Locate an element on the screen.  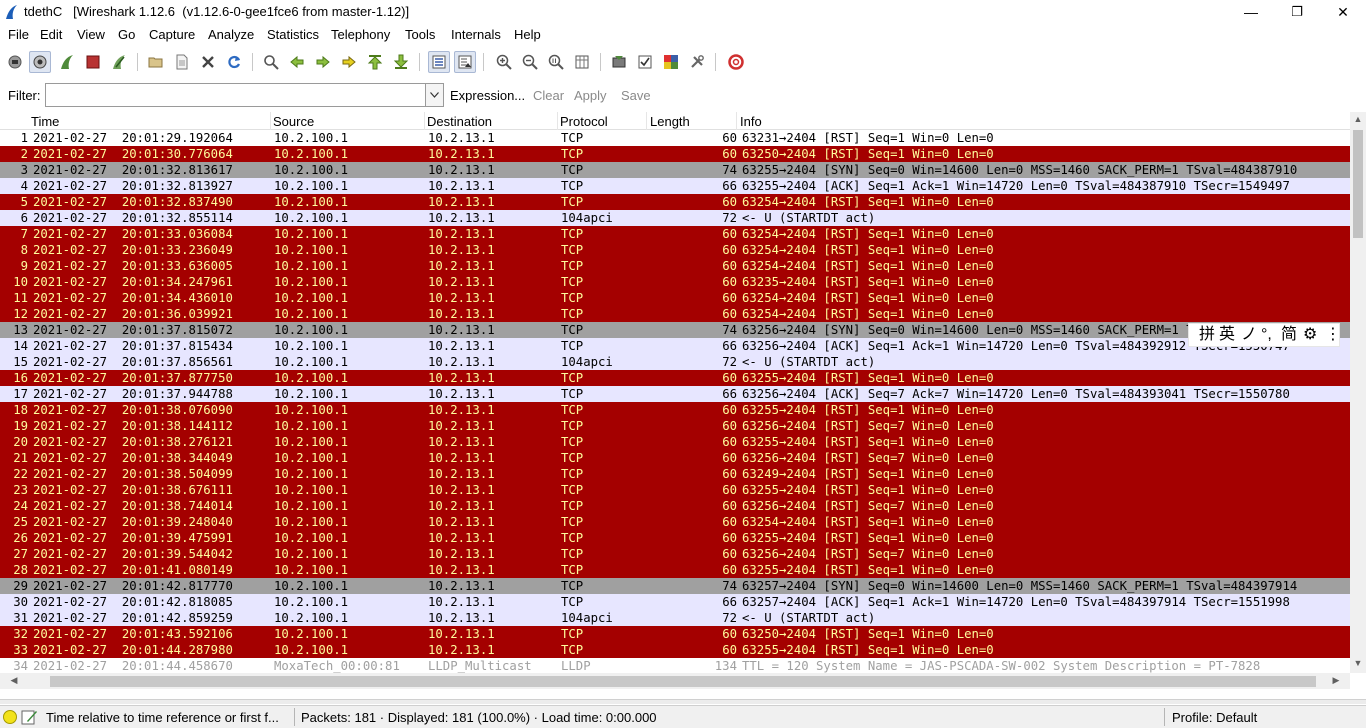
zoom-in-icon is located at coordinates (504, 62).